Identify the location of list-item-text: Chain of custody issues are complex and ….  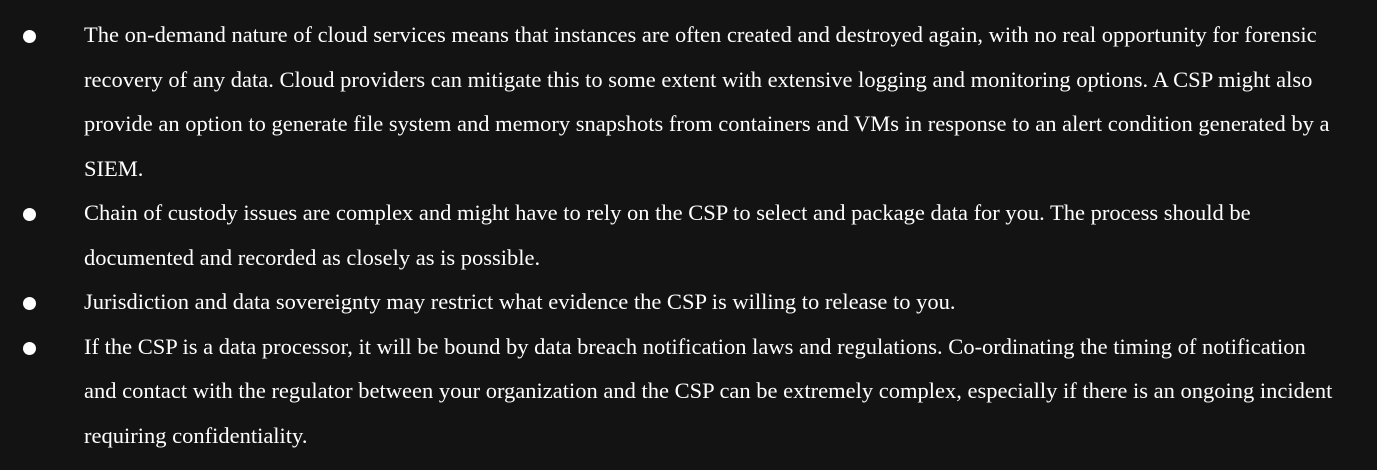
(667, 235).